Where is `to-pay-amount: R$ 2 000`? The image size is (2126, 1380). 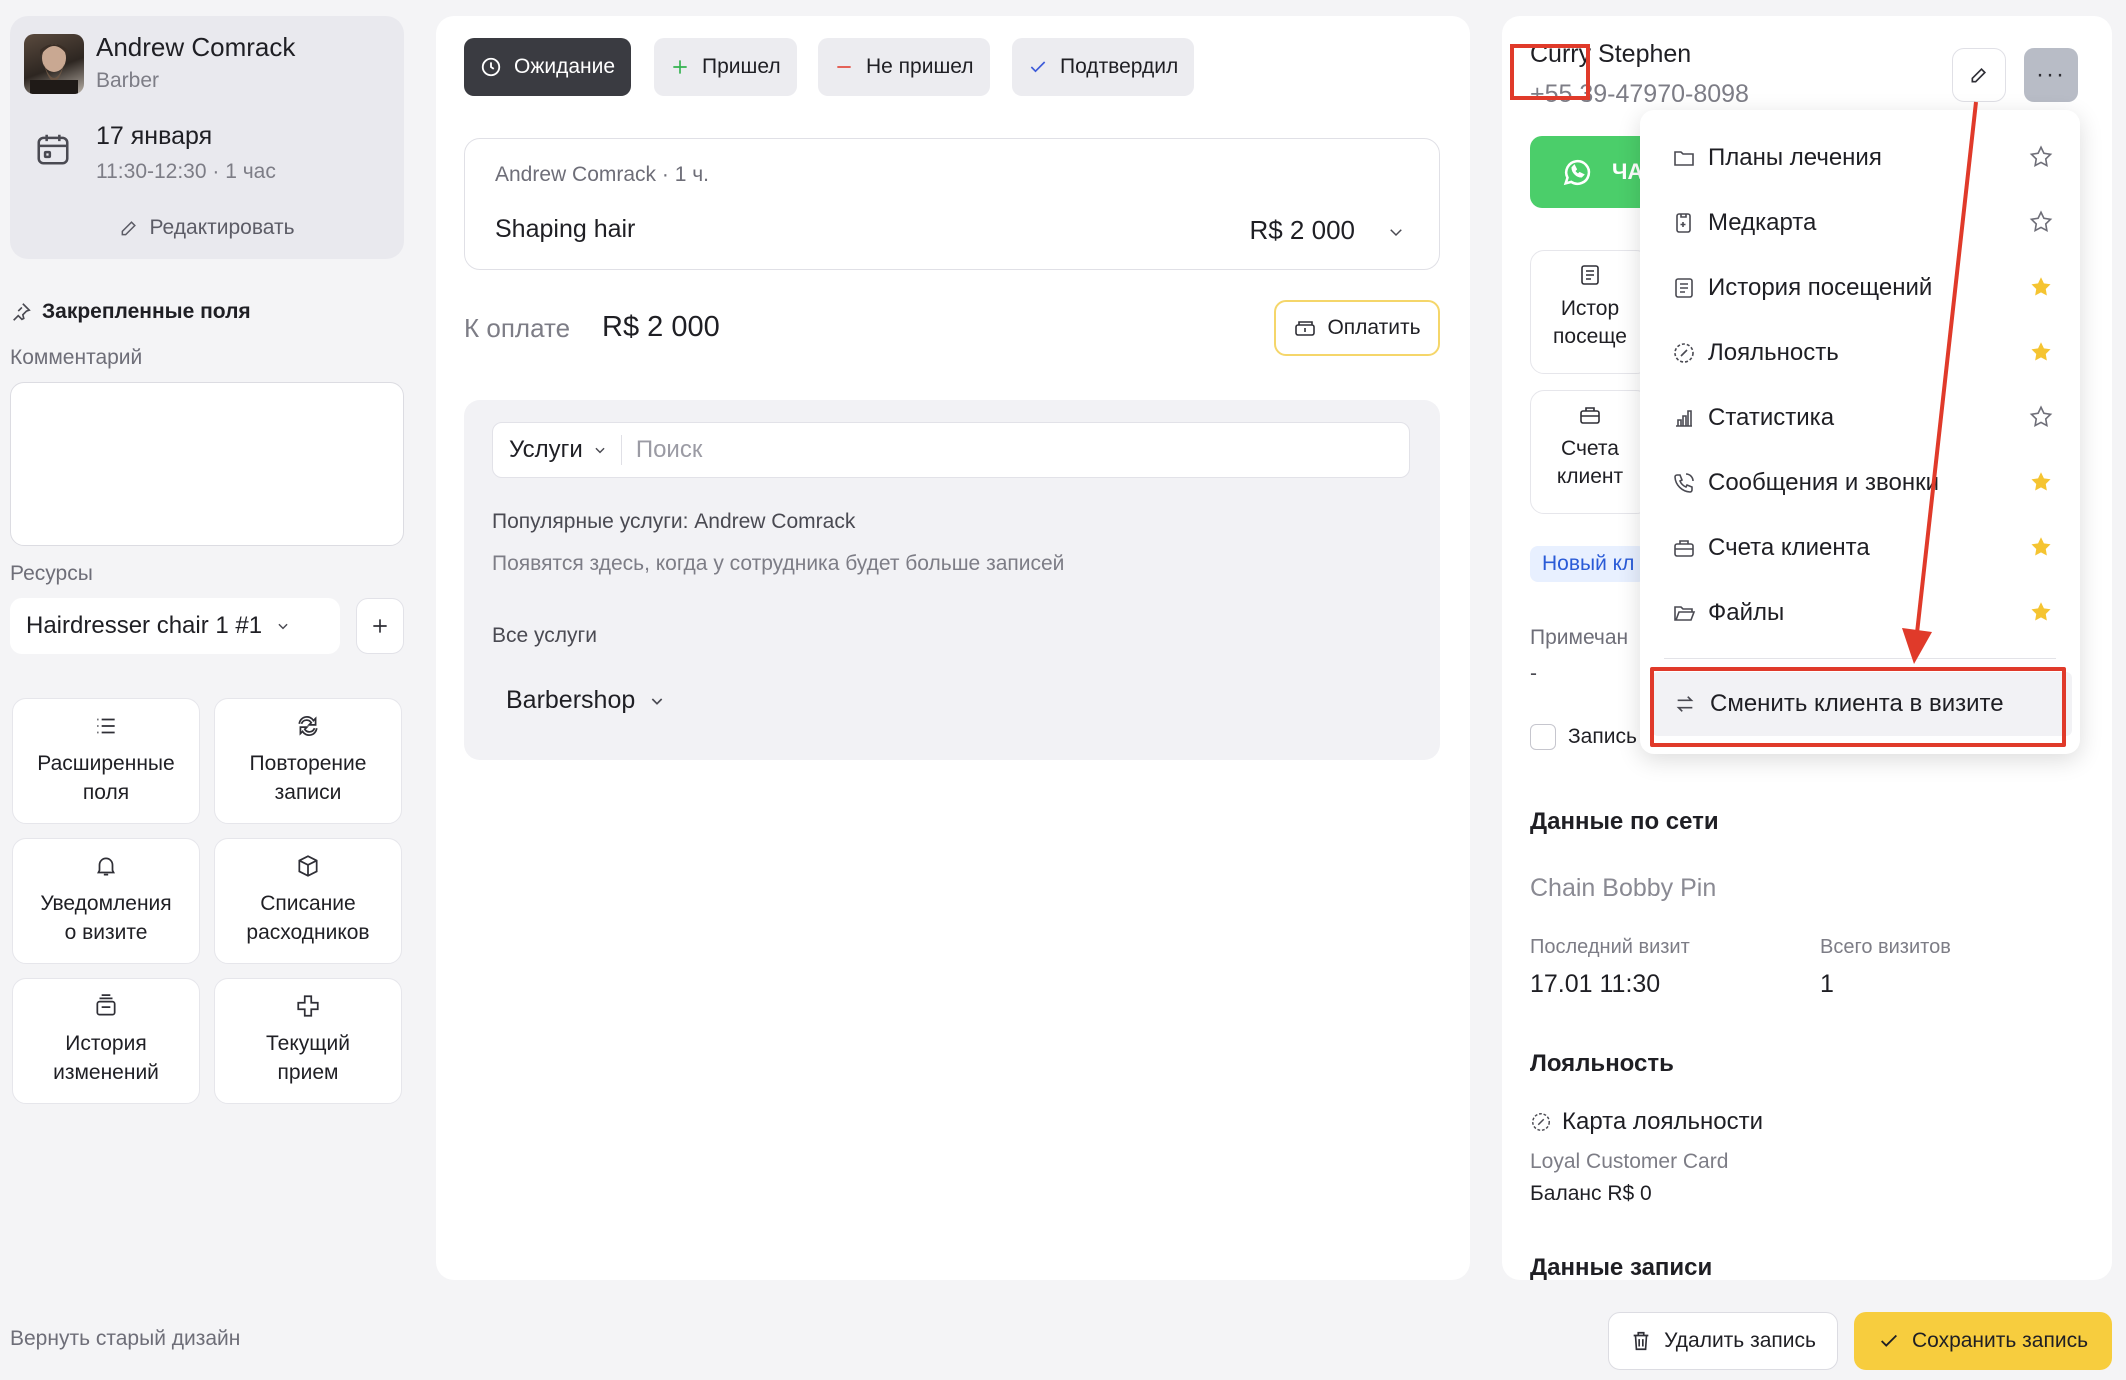 to-pay-amount: R$ 2 000 is located at coordinates (661, 327).